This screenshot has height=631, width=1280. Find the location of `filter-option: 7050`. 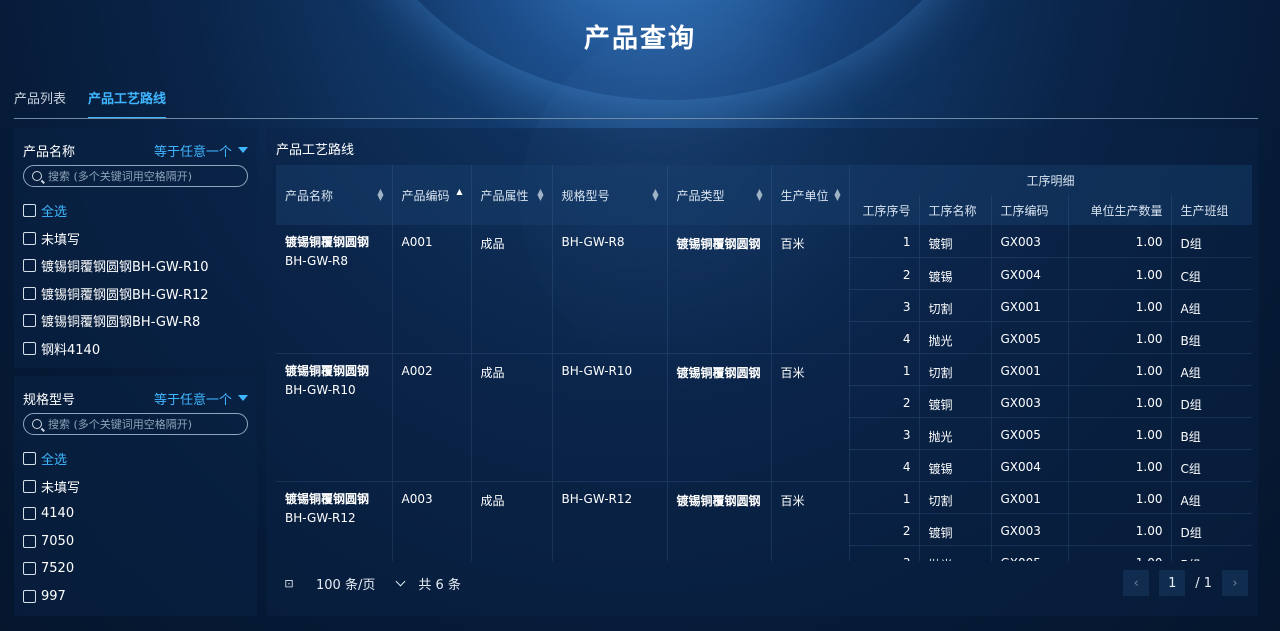

filter-option: 7050 is located at coordinates (140, 542).